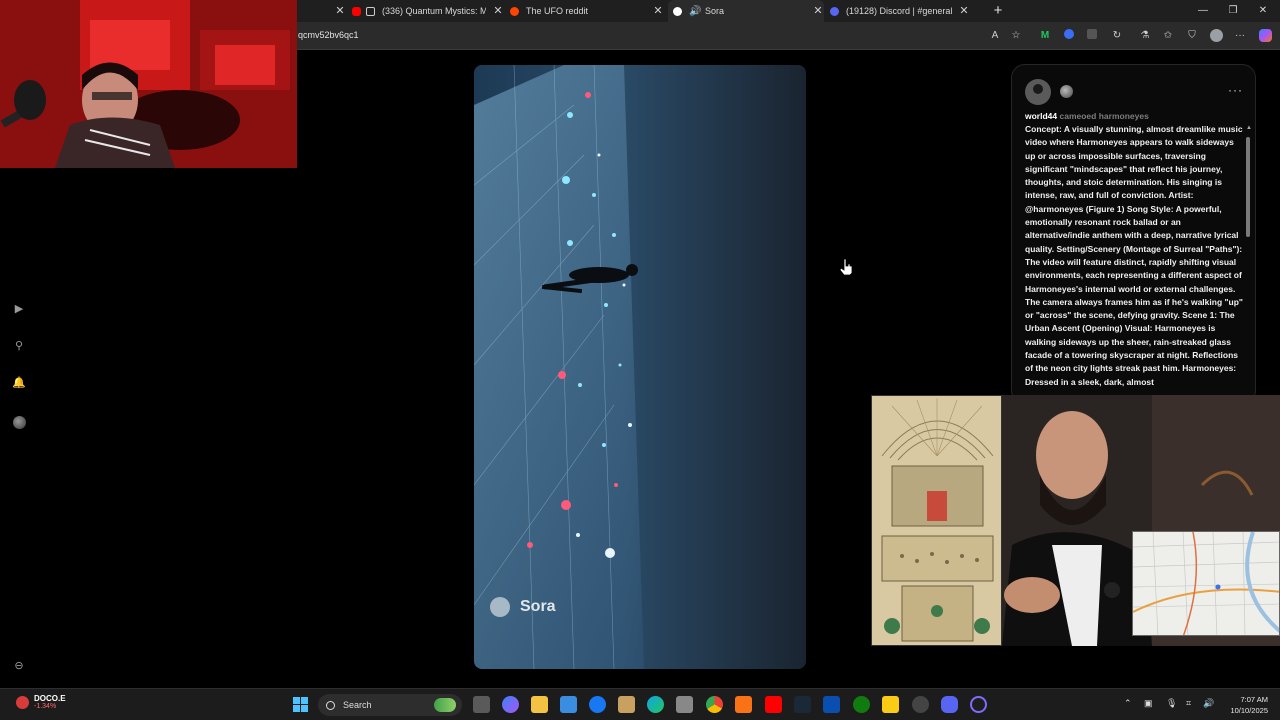 This screenshot has height=720, width=1280. I want to click on obs-icon, so click(978, 704).